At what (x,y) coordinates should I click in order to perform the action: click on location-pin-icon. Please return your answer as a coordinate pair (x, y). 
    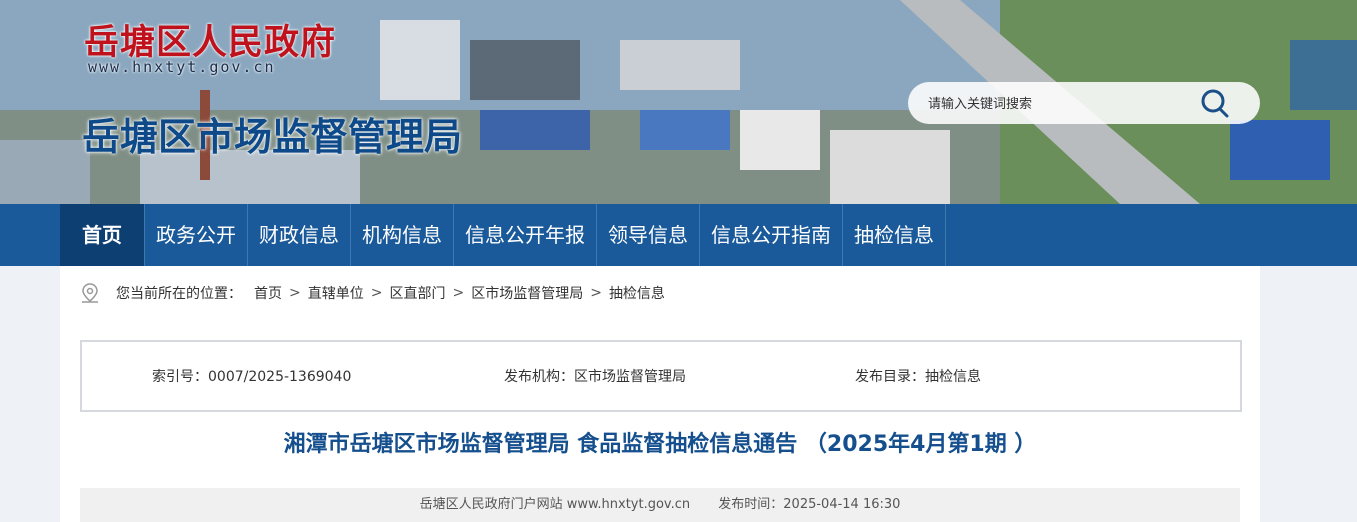
    Looking at the image, I should click on (90, 293).